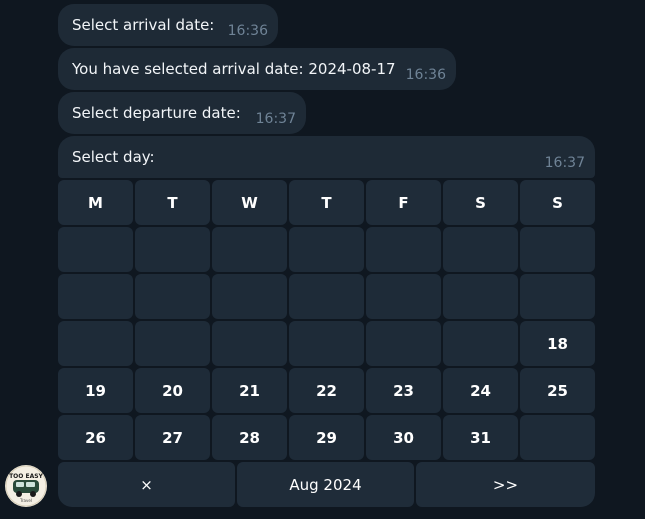 Image resolution: width=645 pixels, height=519 pixels. I want to click on day-button: 24, so click(480, 390).